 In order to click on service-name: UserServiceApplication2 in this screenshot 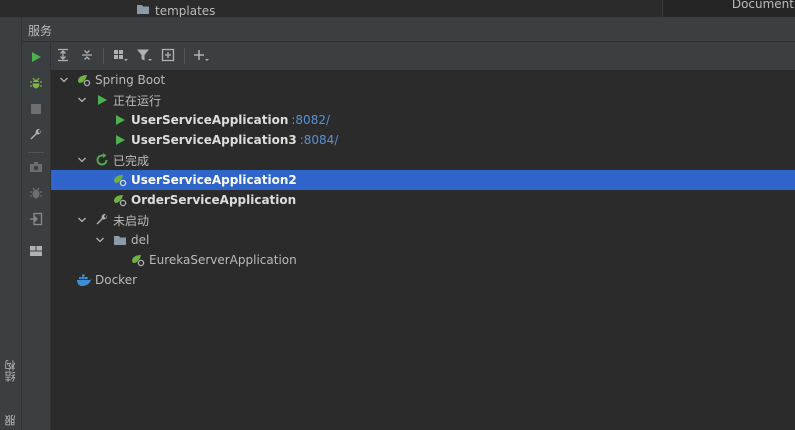, I will do `click(214, 180)`.